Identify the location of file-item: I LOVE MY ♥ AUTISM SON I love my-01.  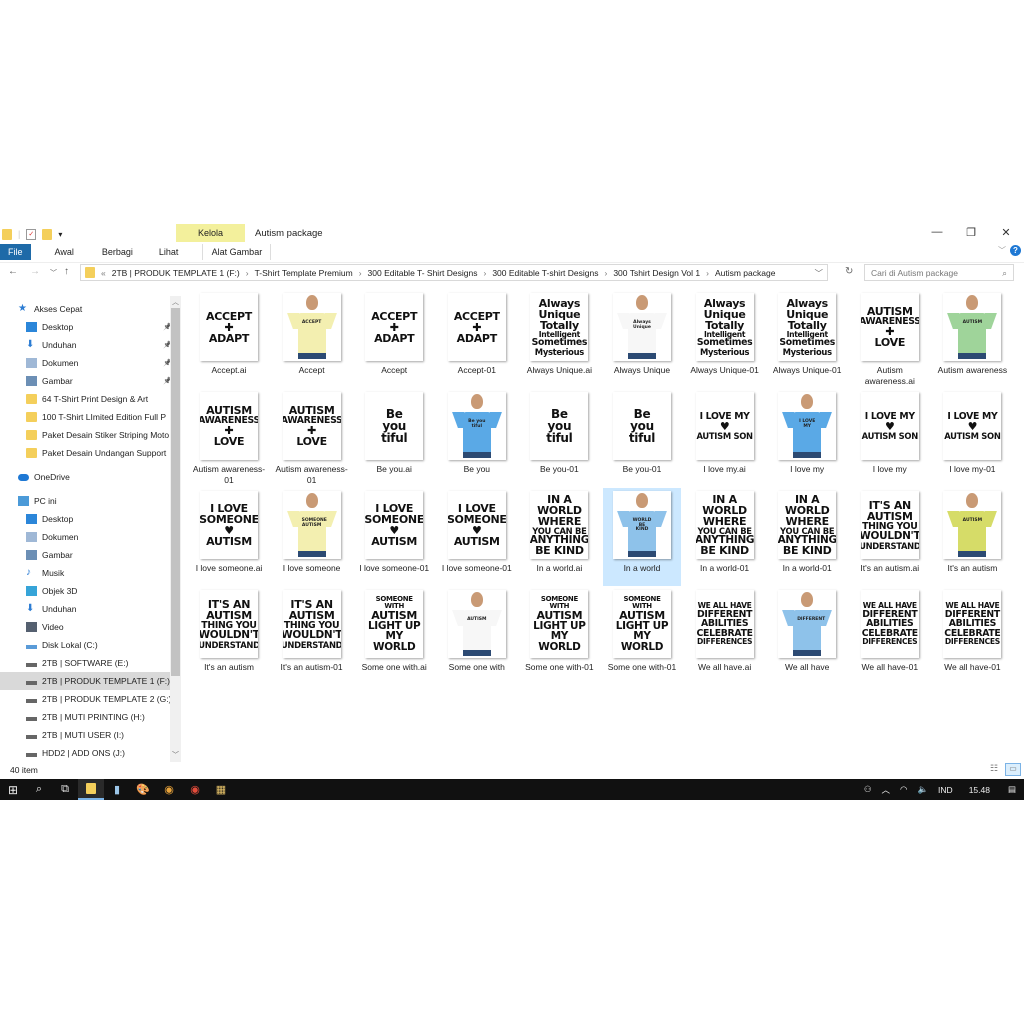
(972, 438).